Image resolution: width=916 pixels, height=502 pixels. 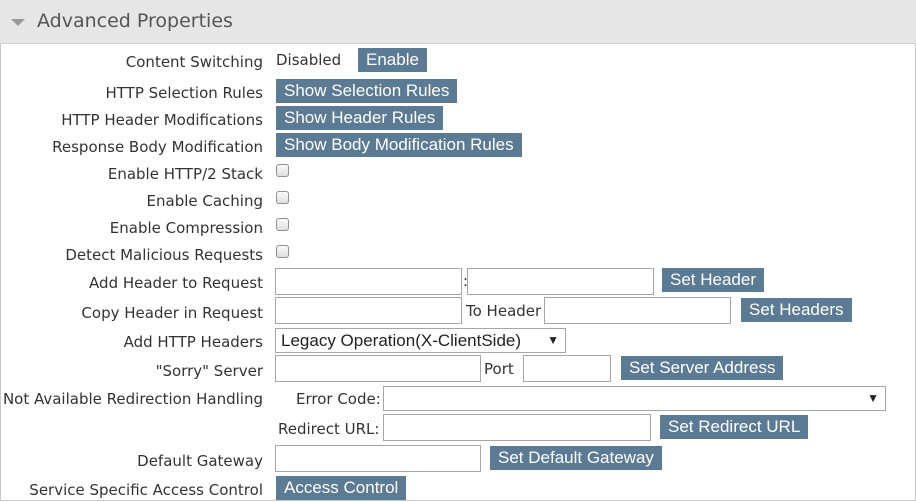 I want to click on triangle-down-icon, so click(x=18, y=22).